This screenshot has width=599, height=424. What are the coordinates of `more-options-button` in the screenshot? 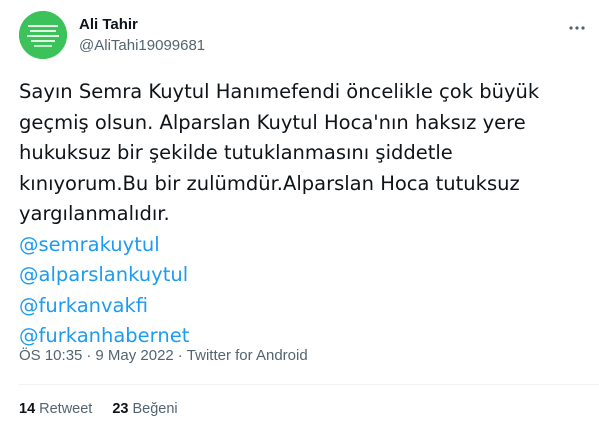 It's located at (577, 28).